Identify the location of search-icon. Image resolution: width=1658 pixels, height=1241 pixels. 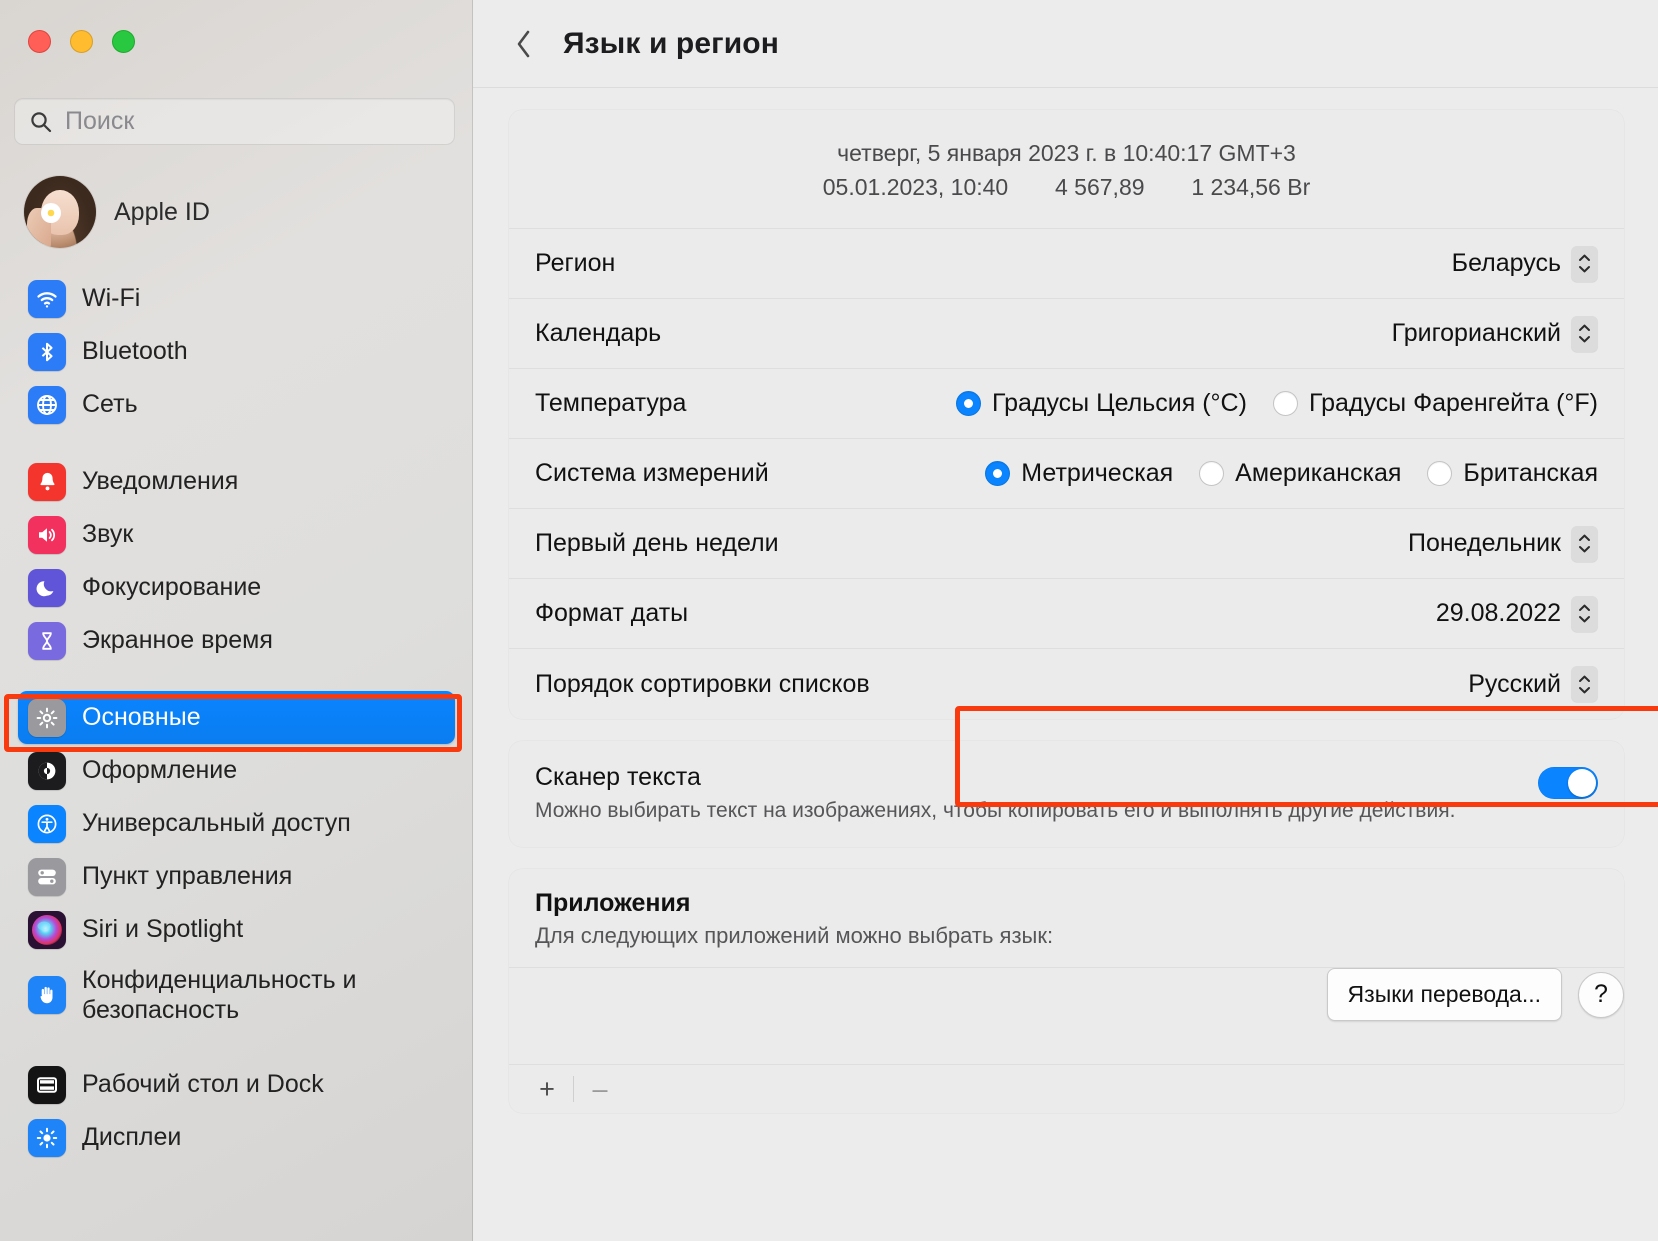
(41, 122).